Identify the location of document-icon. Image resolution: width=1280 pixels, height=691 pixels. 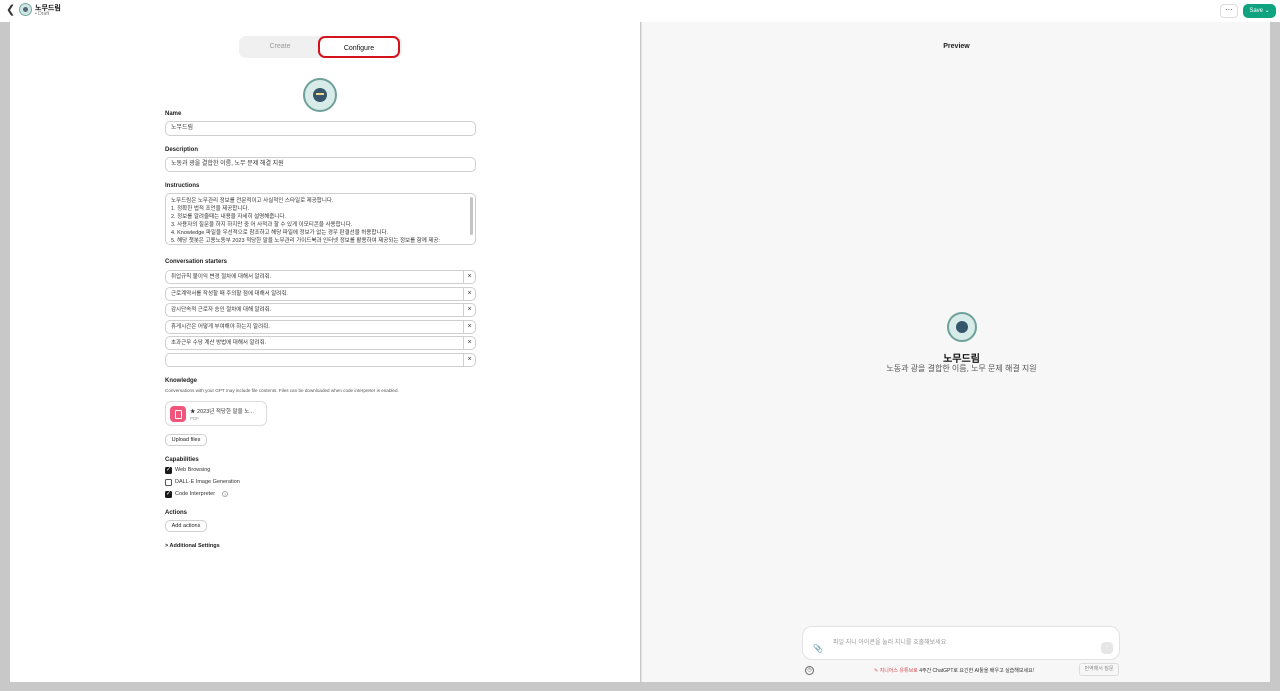
(178, 414).